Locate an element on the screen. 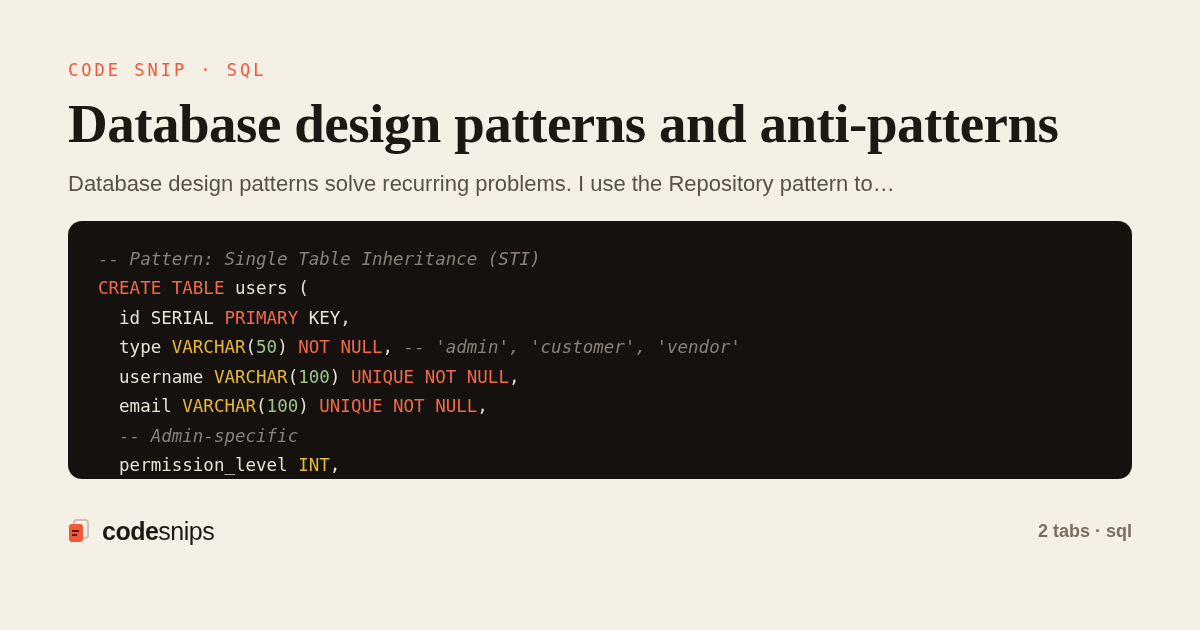 Image resolution: width=1200 pixels, height=630 pixels. snippet-meta: 2 tabs · sql is located at coordinates (1084, 531).